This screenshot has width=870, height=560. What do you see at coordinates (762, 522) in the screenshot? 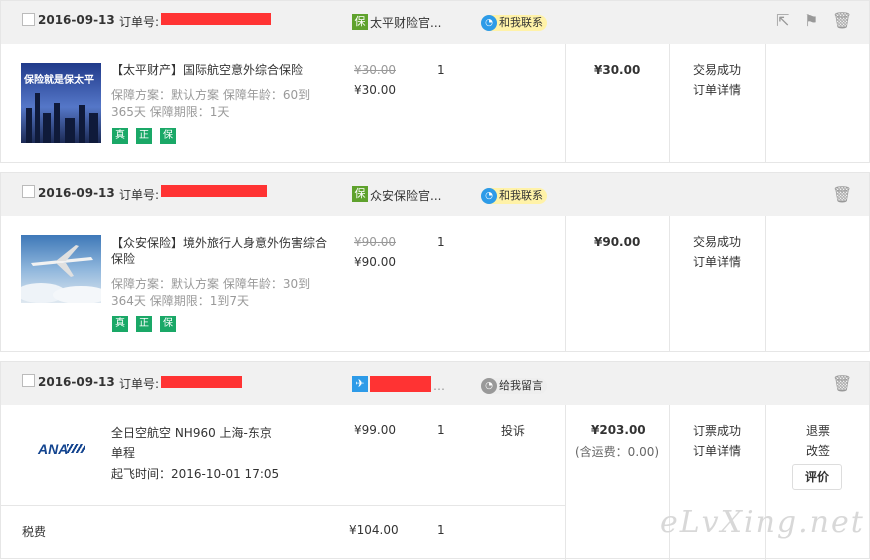
I see `site-watermark: eLvXing.net` at bounding box center [762, 522].